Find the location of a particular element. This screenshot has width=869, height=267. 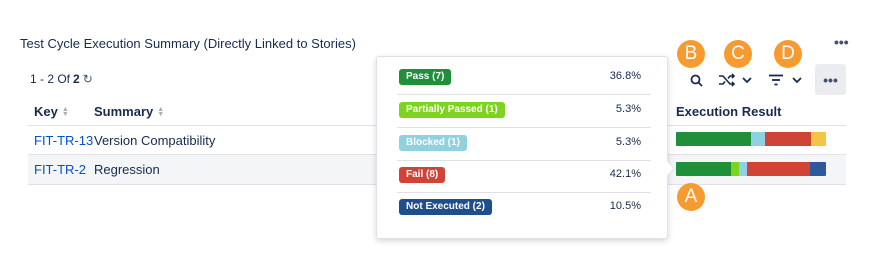

status-badge: Partially Passed (1) is located at coordinates (452, 110).